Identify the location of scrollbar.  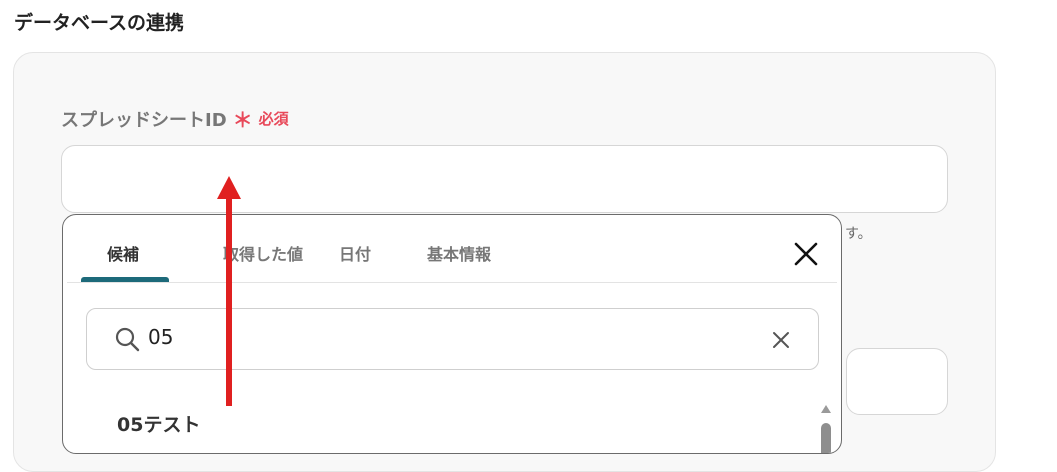
(826, 426).